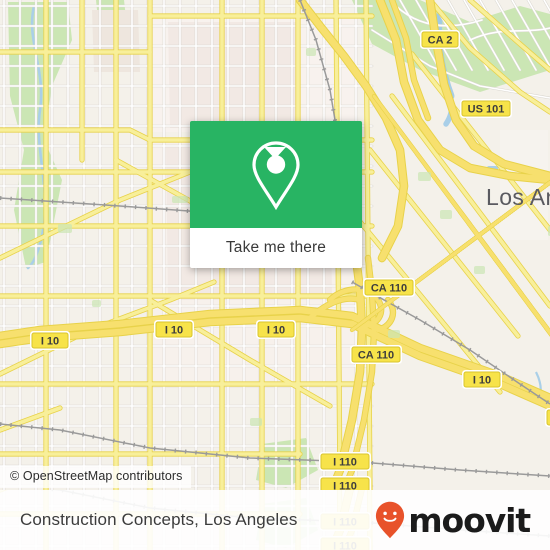 The image size is (550, 550). What do you see at coordinates (159, 519) in the screenshot?
I see `place-title: Construction Concepts, Los Angeles` at bounding box center [159, 519].